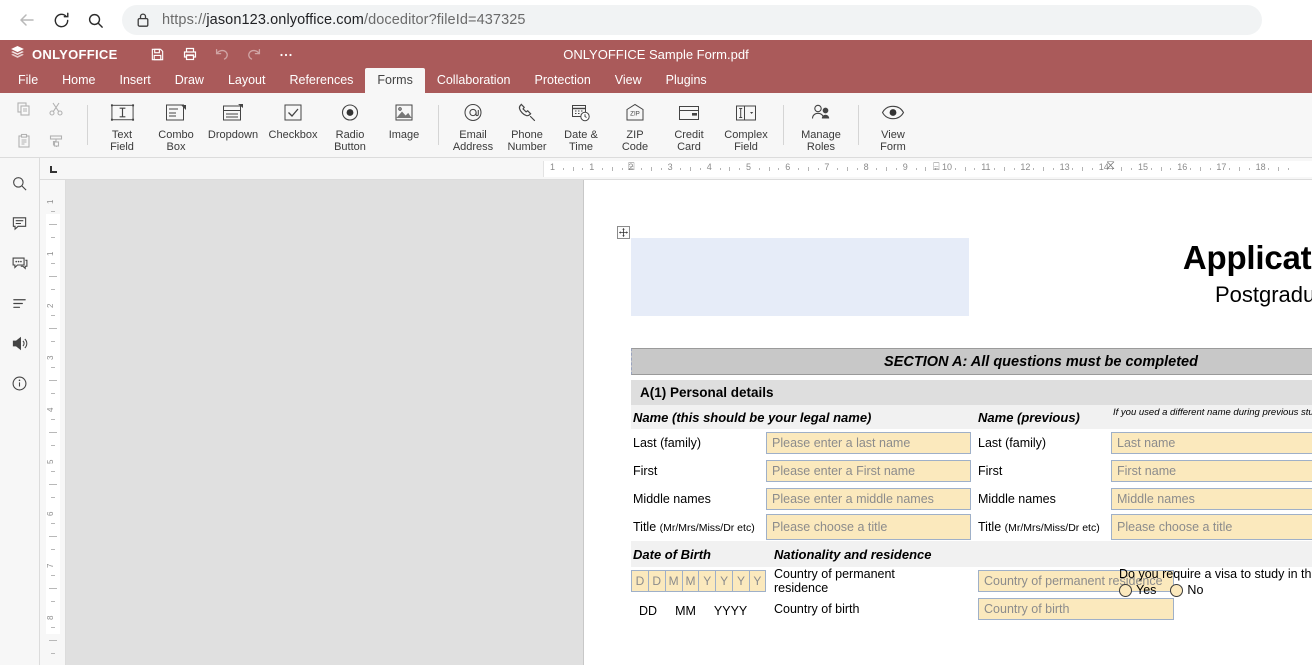 Image resolution: width=1312 pixels, height=665 pixels. Describe the element at coordinates (24, 109) in the screenshot. I see `copy-icon` at that location.